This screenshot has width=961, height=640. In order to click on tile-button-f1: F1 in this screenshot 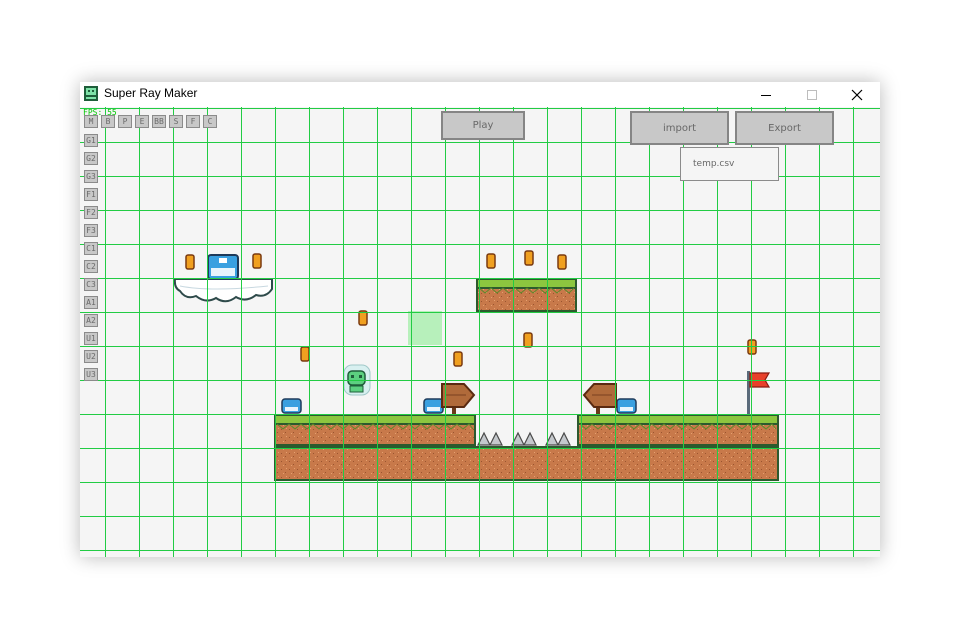, I will do `click(91, 194)`.